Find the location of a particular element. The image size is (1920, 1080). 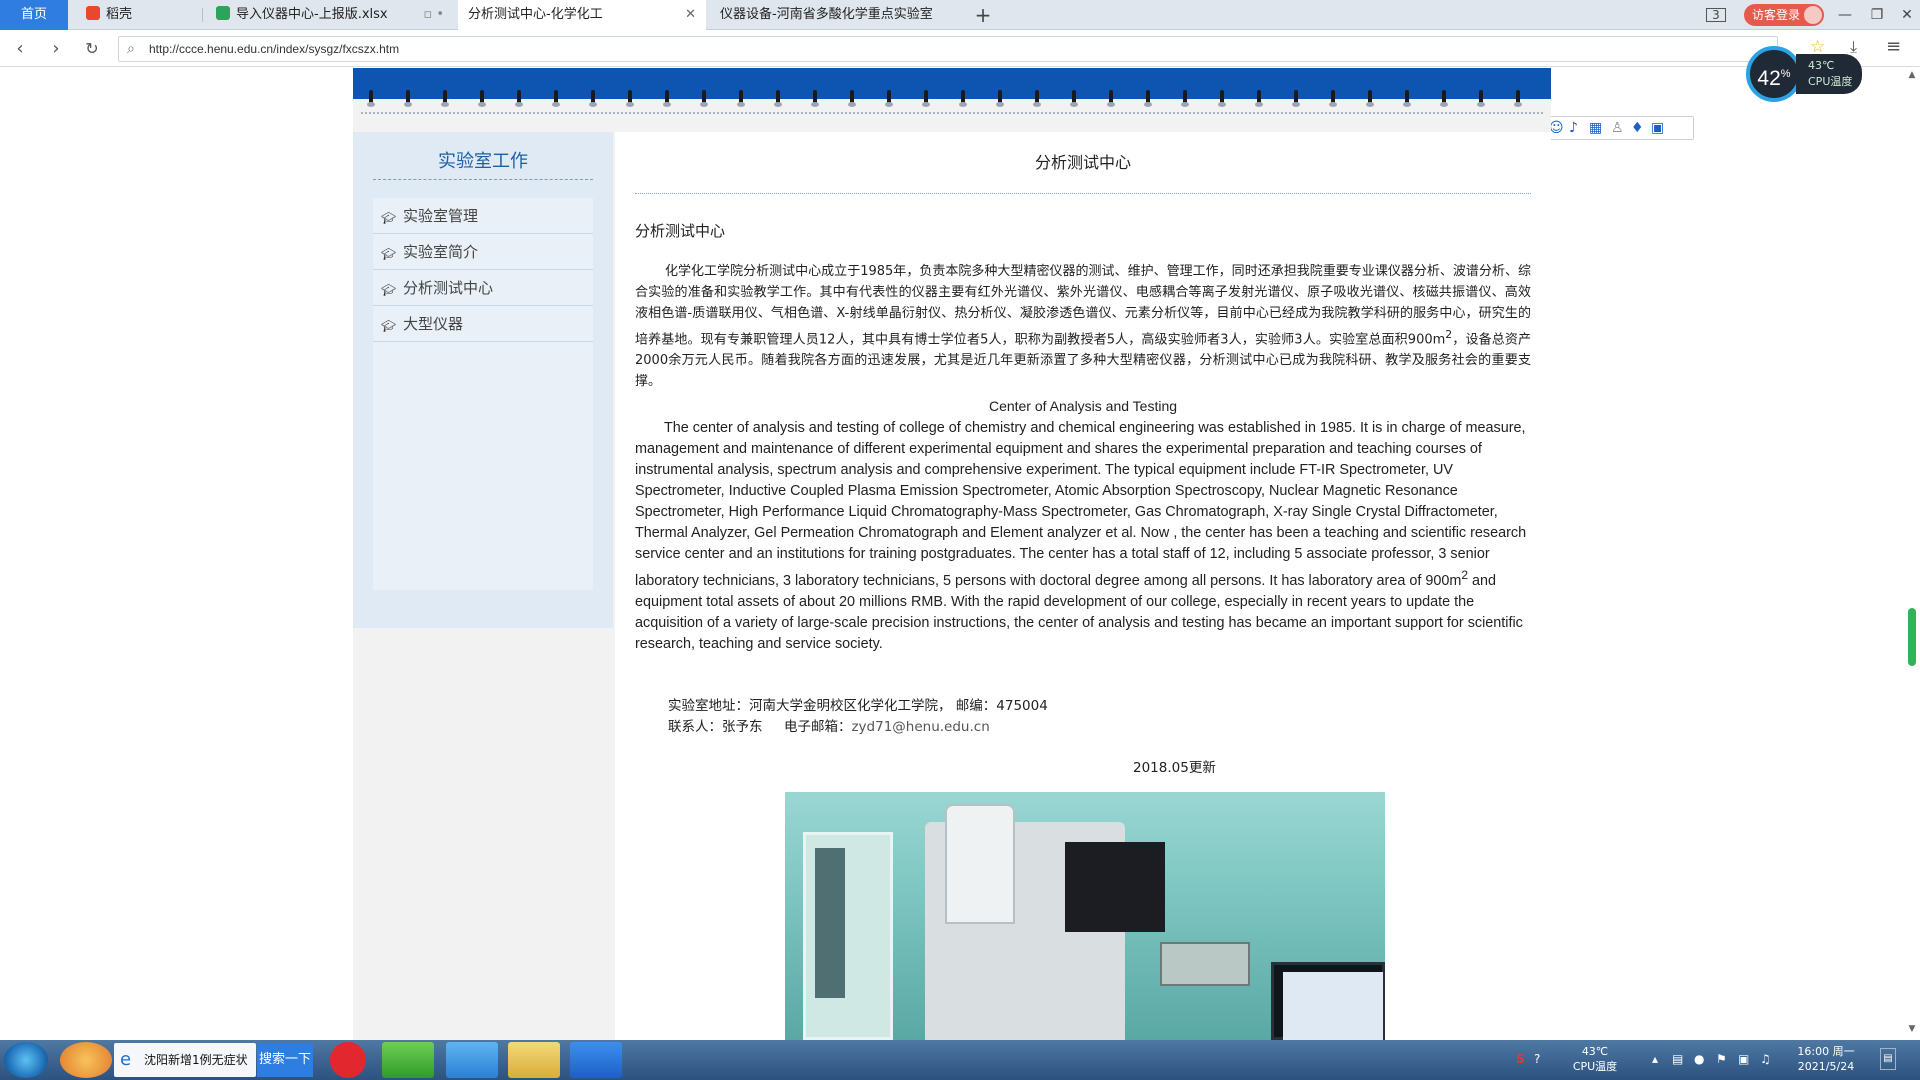

sidebar-item-label: 实验室管理 is located at coordinates (441, 216).